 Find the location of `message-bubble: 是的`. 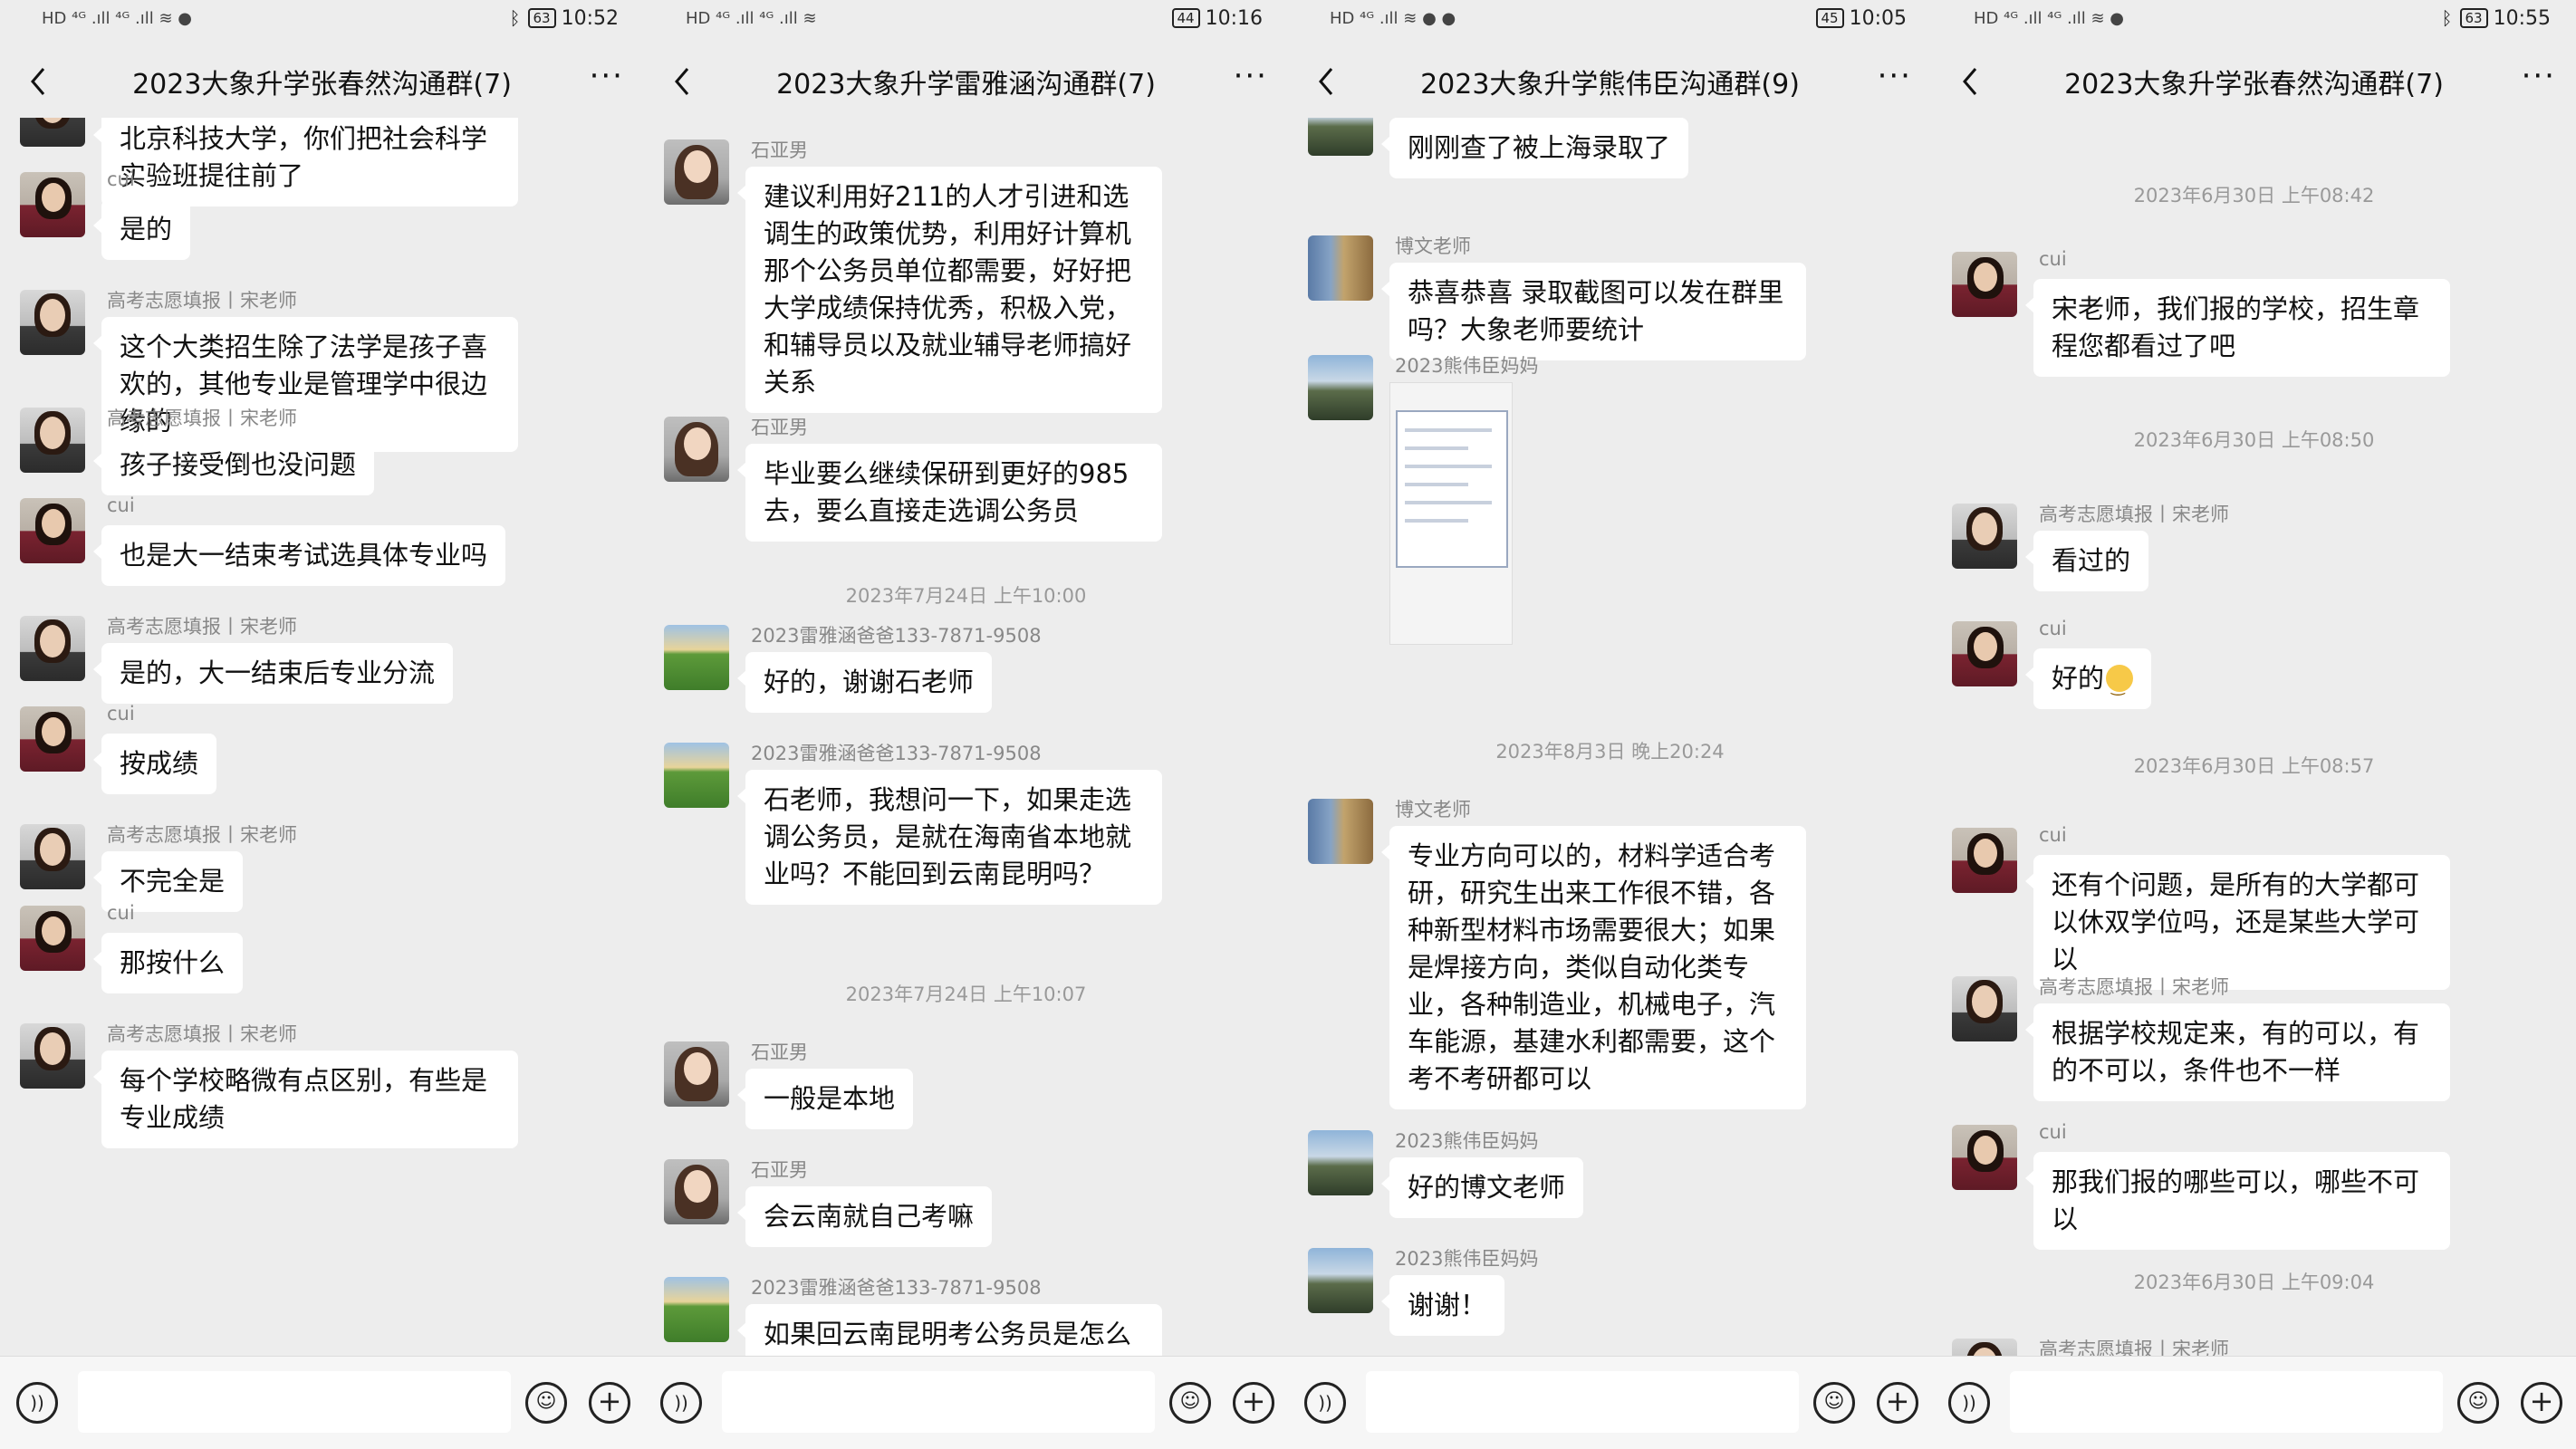

message-bubble: 是的 is located at coordinates (141, 229).